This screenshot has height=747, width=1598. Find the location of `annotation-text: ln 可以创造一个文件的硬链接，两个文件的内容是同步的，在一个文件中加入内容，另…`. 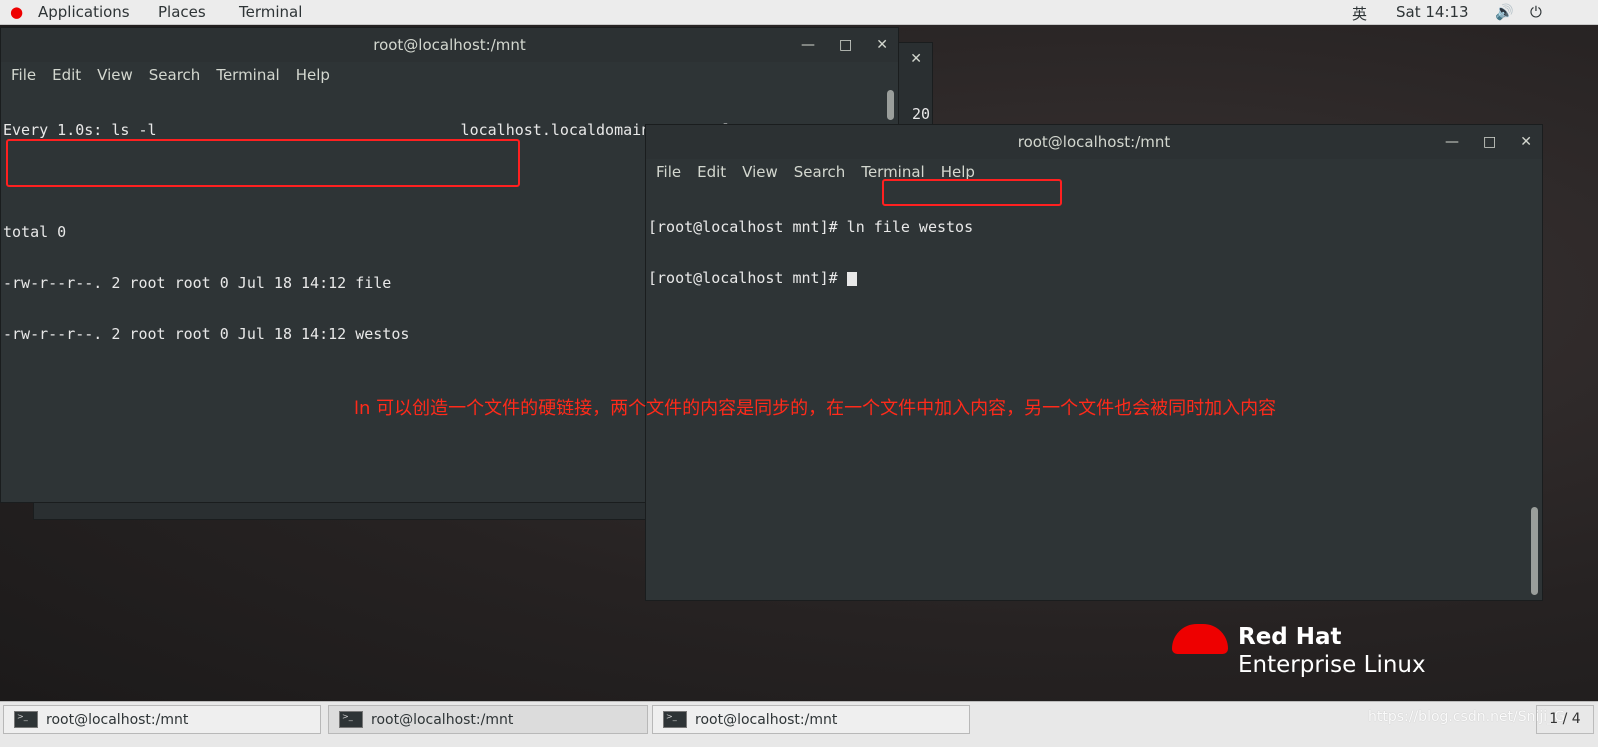

annotation-text: ln 可以创造一个文件的硬链接，两个文件的内容是同步的，在一个文件中加入内容，另… is located at coordinates (815, 408).